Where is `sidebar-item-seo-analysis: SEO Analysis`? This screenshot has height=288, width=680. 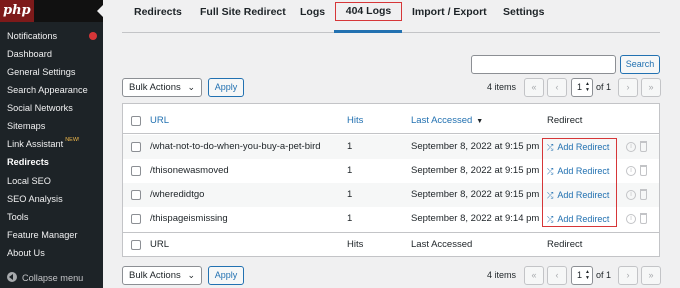 sidebar-item-seo-analysis: SEO Analysis is located at coordinates (51, 199).